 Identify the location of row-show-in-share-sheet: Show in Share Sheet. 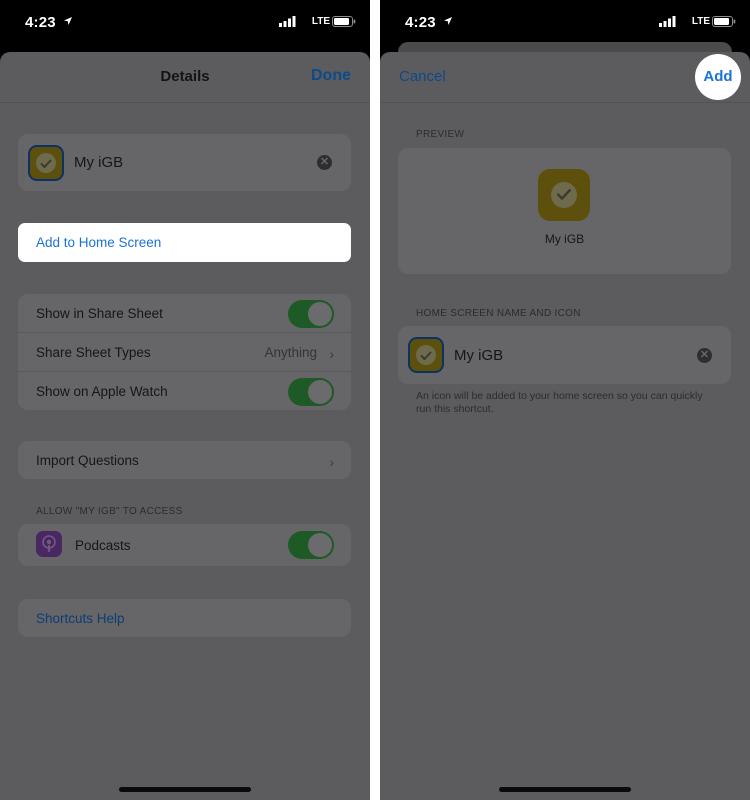
(184, 313).